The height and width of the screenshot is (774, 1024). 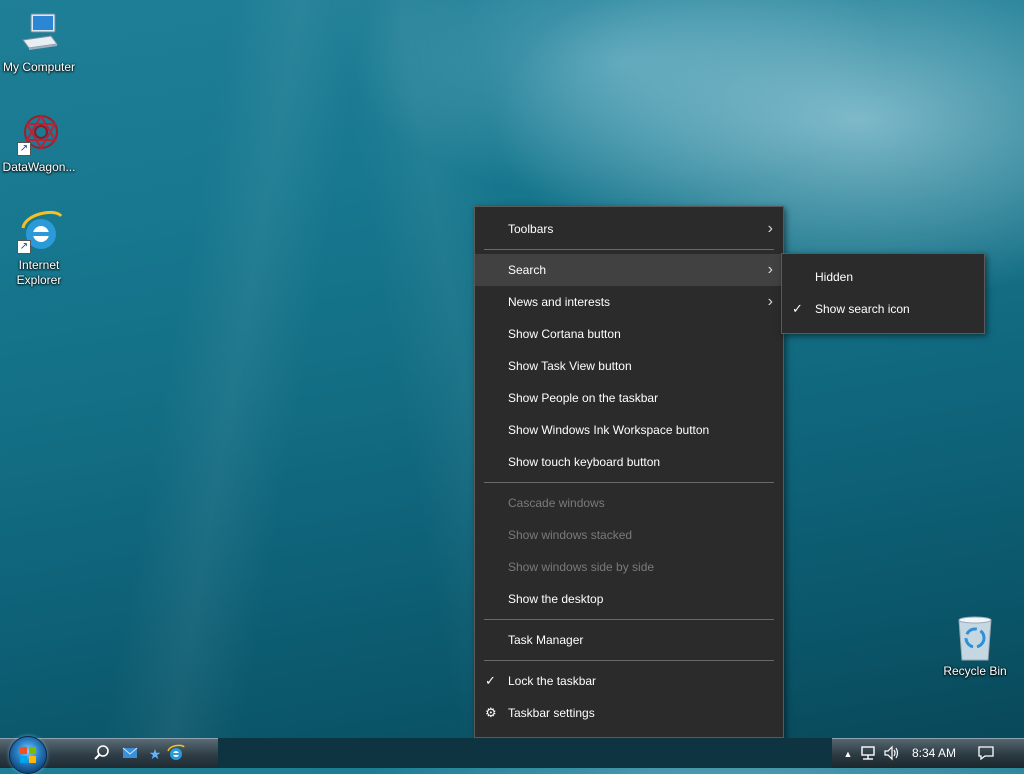 What do you see at coordinates (986, 754) in the screenshot?
I see `action-center-notification-icon` at bounding box center [986, 754].